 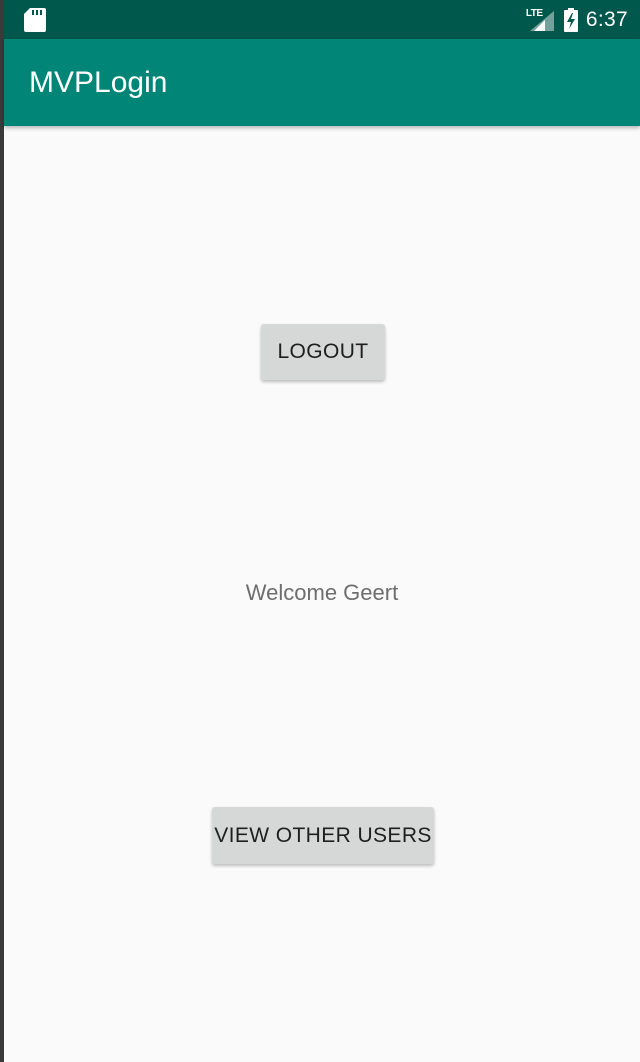 What do you see at coordinates (322, 592) in the screenshot?
I see `welcome-message: Welcome Geert` at bounding box center [322, 592].